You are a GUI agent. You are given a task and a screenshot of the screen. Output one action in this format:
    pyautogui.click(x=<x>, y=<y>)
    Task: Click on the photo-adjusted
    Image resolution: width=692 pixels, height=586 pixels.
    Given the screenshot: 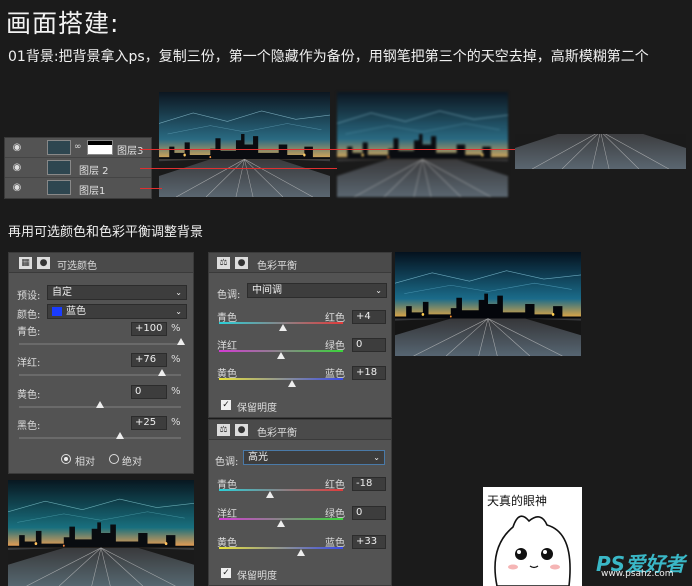 What is the action you would take?
    pyautogui.click(x=488, y=304)
    